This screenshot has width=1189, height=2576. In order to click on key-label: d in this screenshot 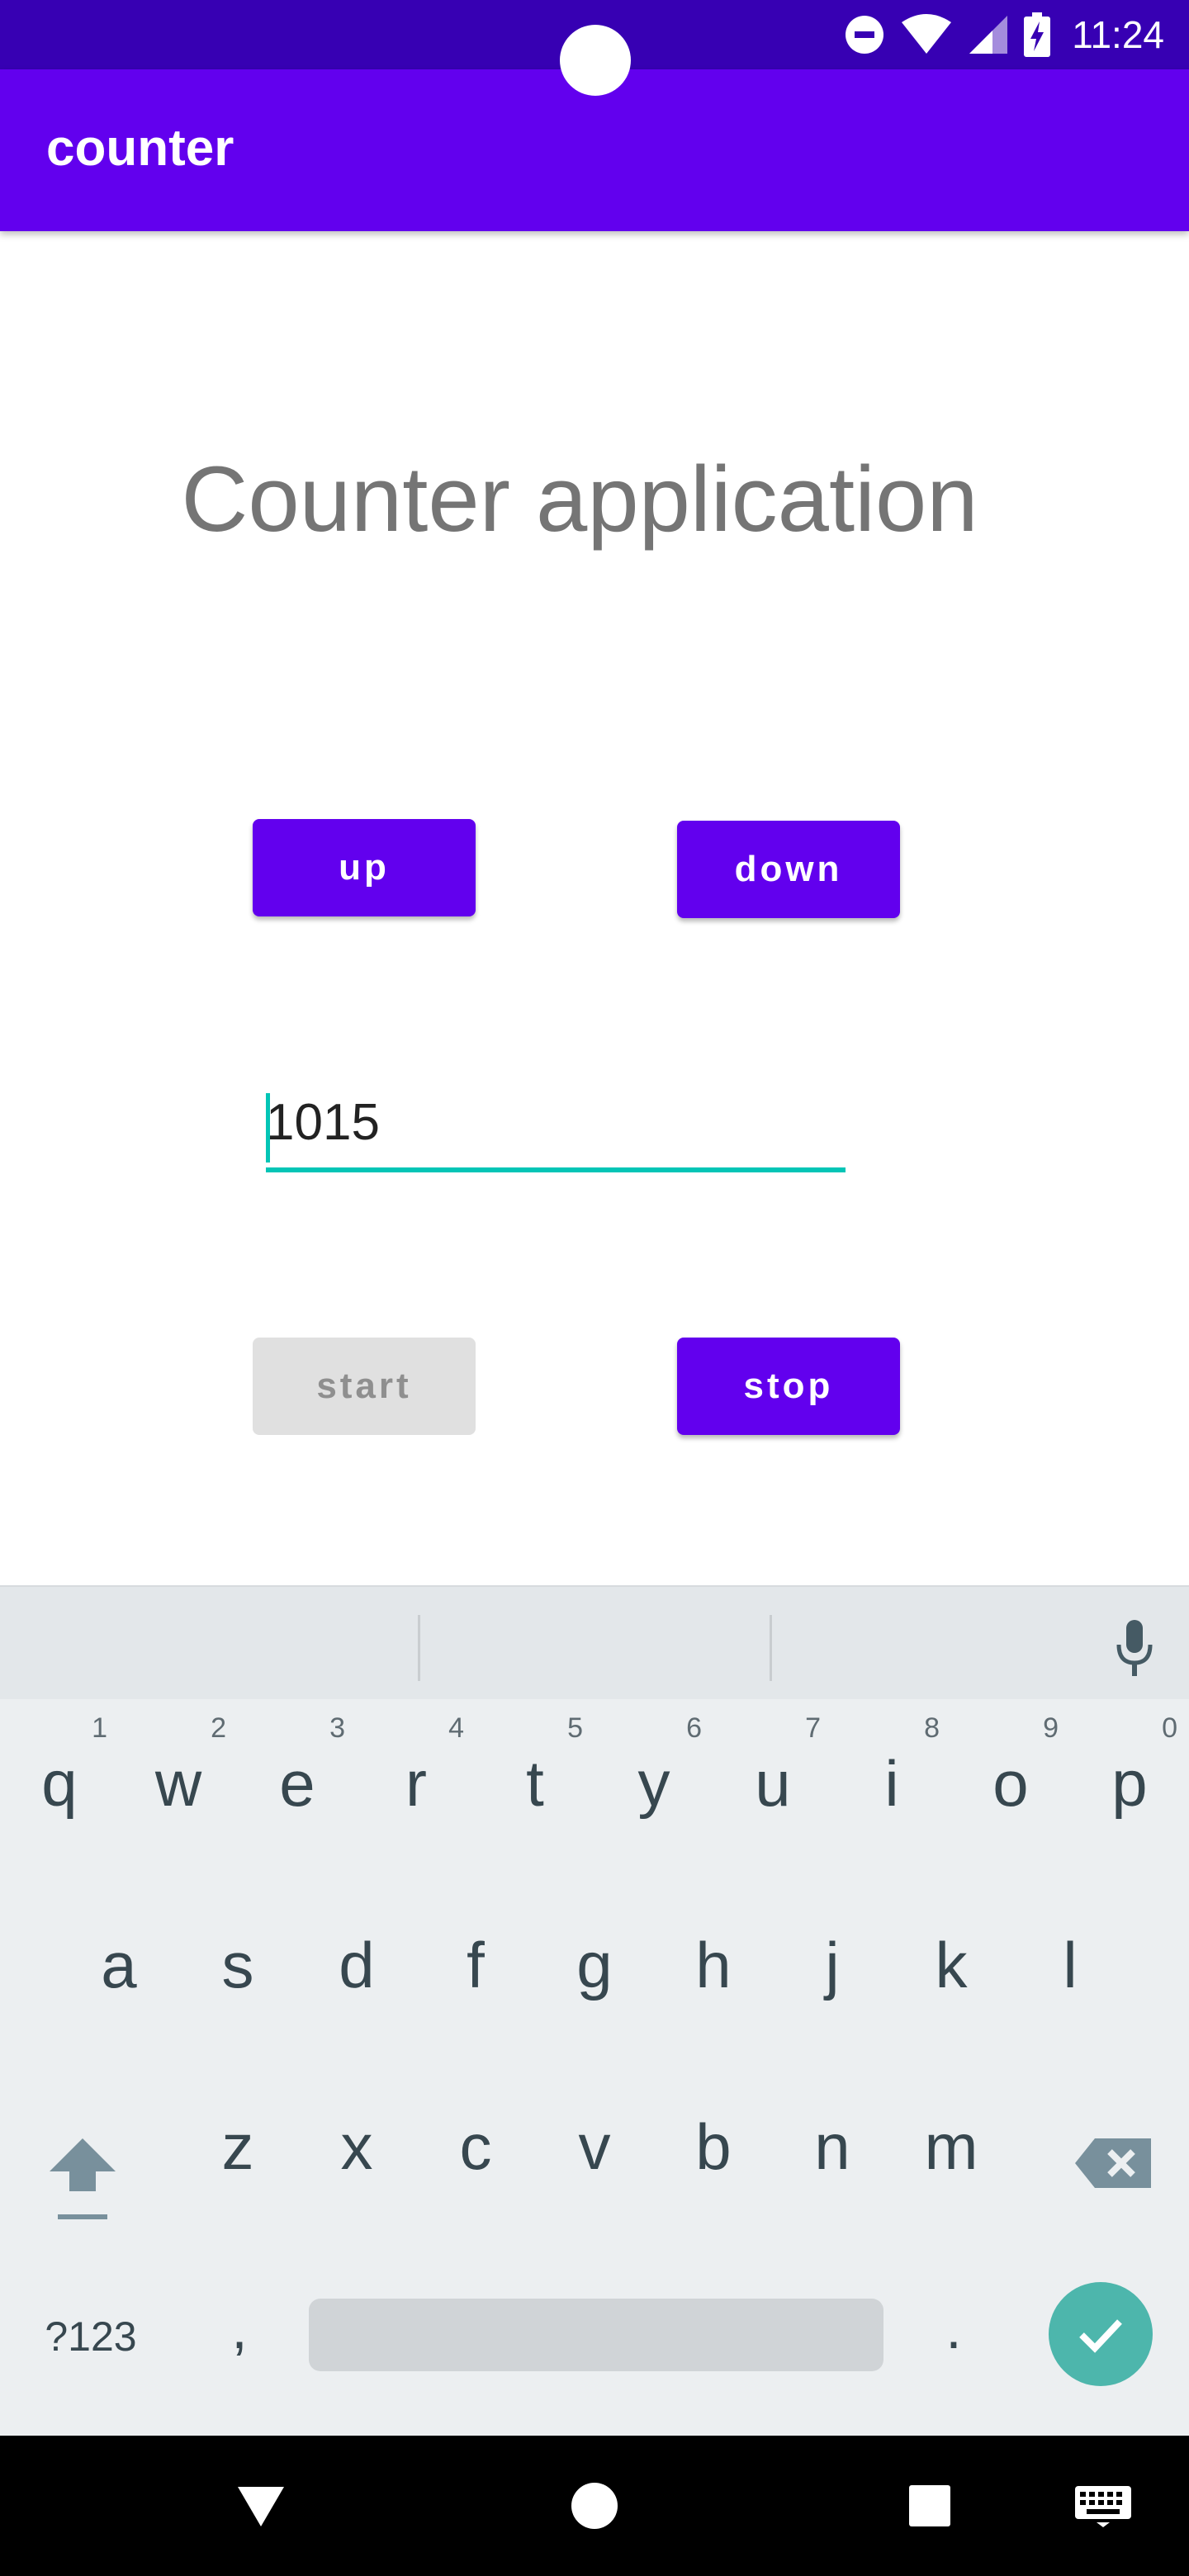, I will do `click(357, 1964)`.